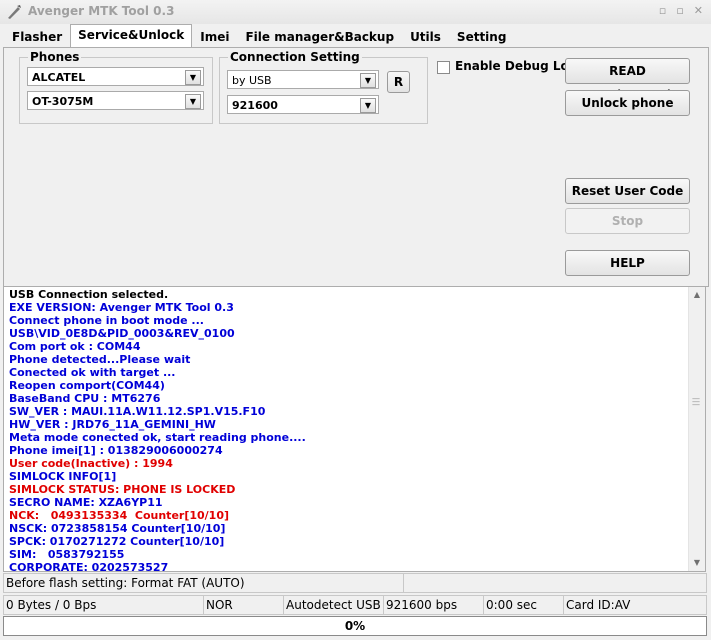 Image resolution: width=711 pixels, height=640 pixels. Describe the element at coordinates (524, 605) in the screenshot. I see `status-time: 0:00 sec` at that location.